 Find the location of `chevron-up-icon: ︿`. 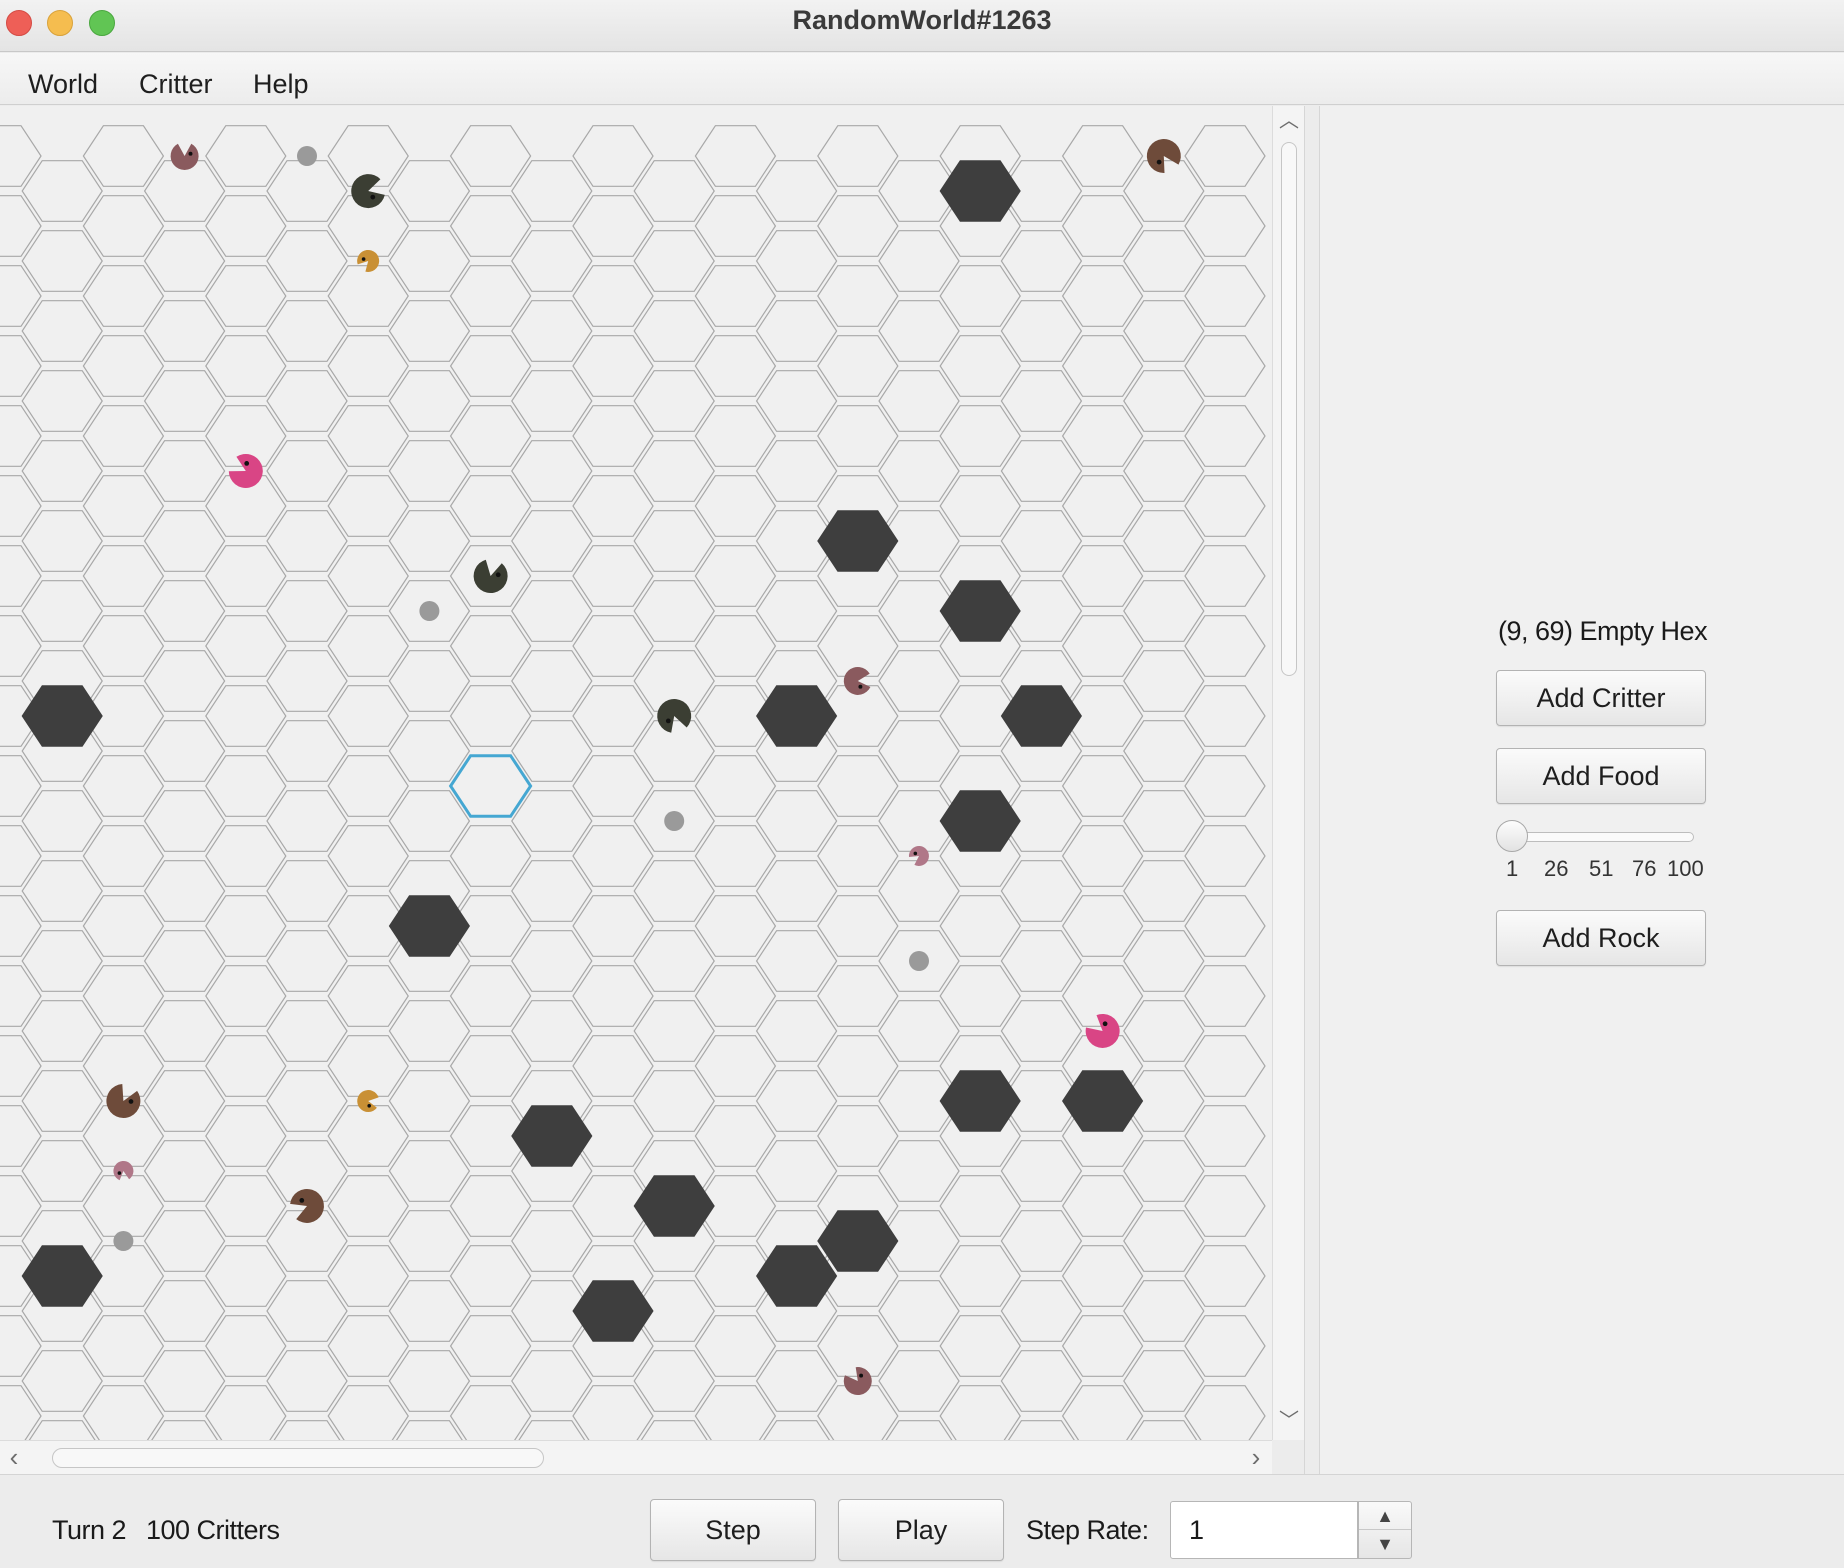

chevron-up-icon: ︿ is located at coordinates (1289, 121).